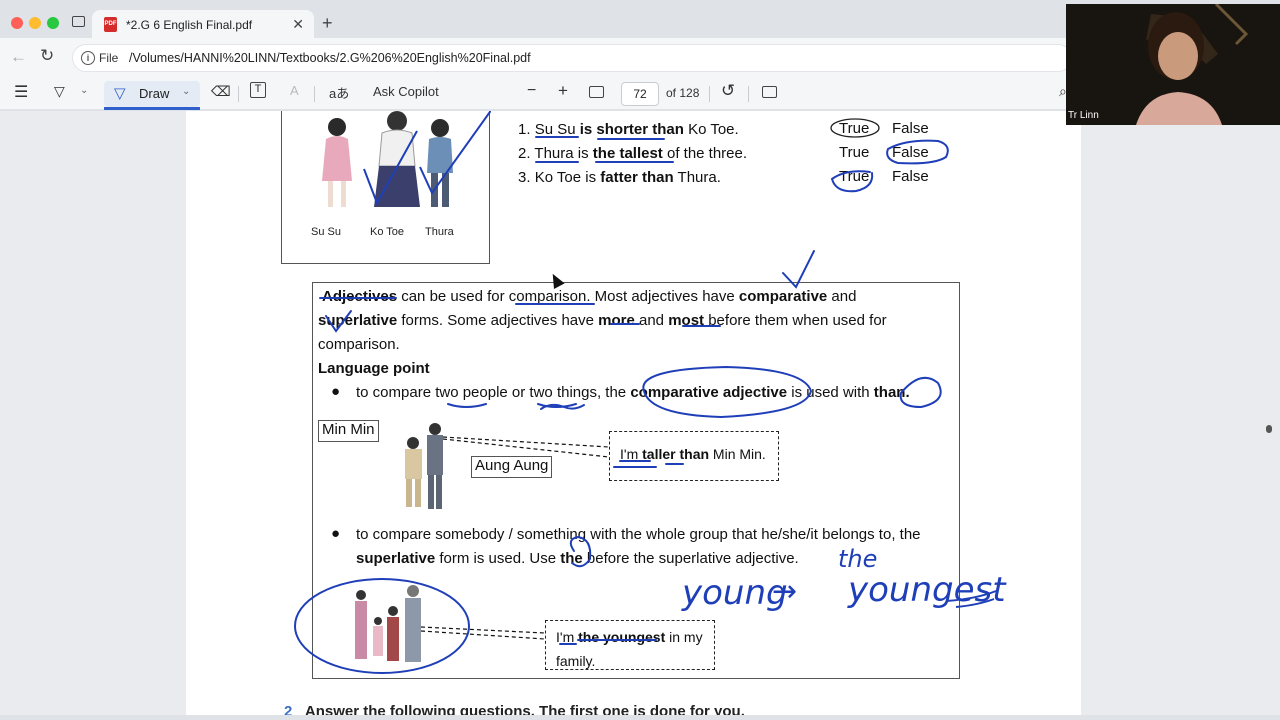  What do you see at coordinates (110, 24) in the screenshot?
I see `pdf-file-icon: PDF` at bounding box center [110, 24].